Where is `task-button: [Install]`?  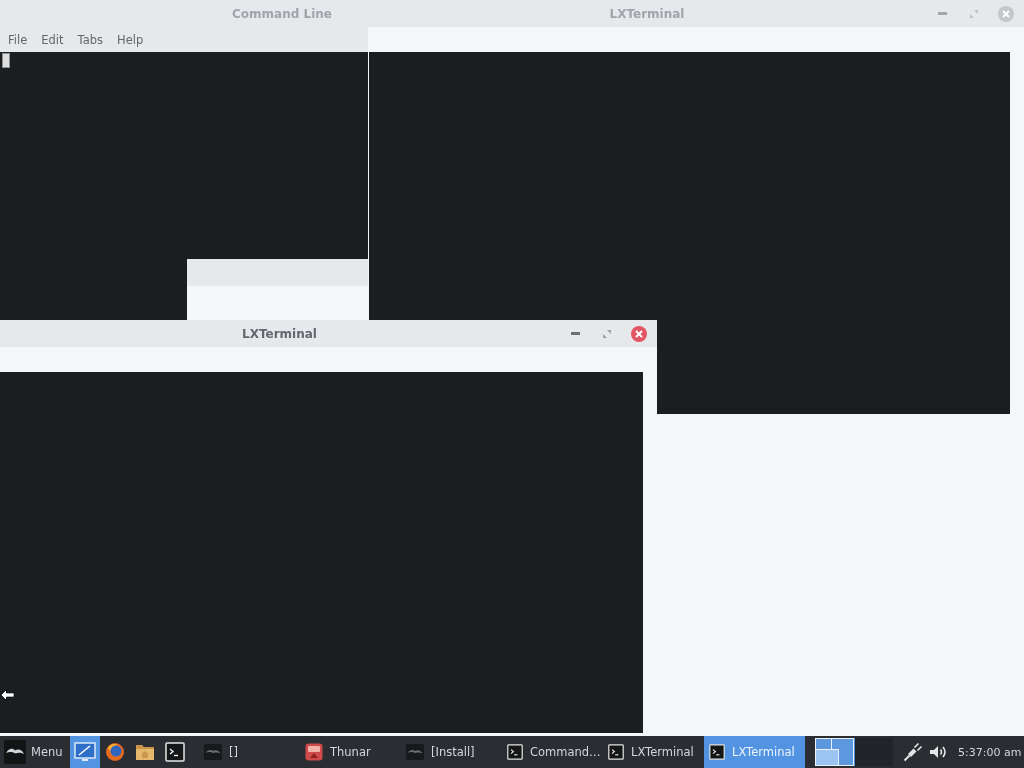
task-button: [Install] is located at coordinates (451, 752).